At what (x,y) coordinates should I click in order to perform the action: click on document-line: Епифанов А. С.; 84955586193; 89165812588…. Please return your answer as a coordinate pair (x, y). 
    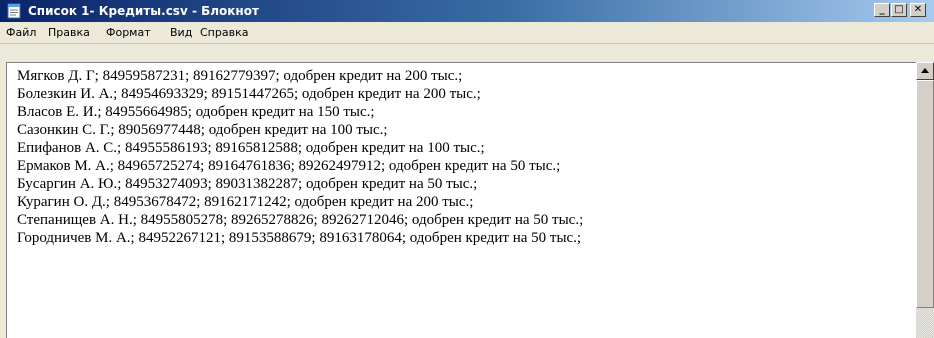
    Looking at the image, I should click on (251, 148).